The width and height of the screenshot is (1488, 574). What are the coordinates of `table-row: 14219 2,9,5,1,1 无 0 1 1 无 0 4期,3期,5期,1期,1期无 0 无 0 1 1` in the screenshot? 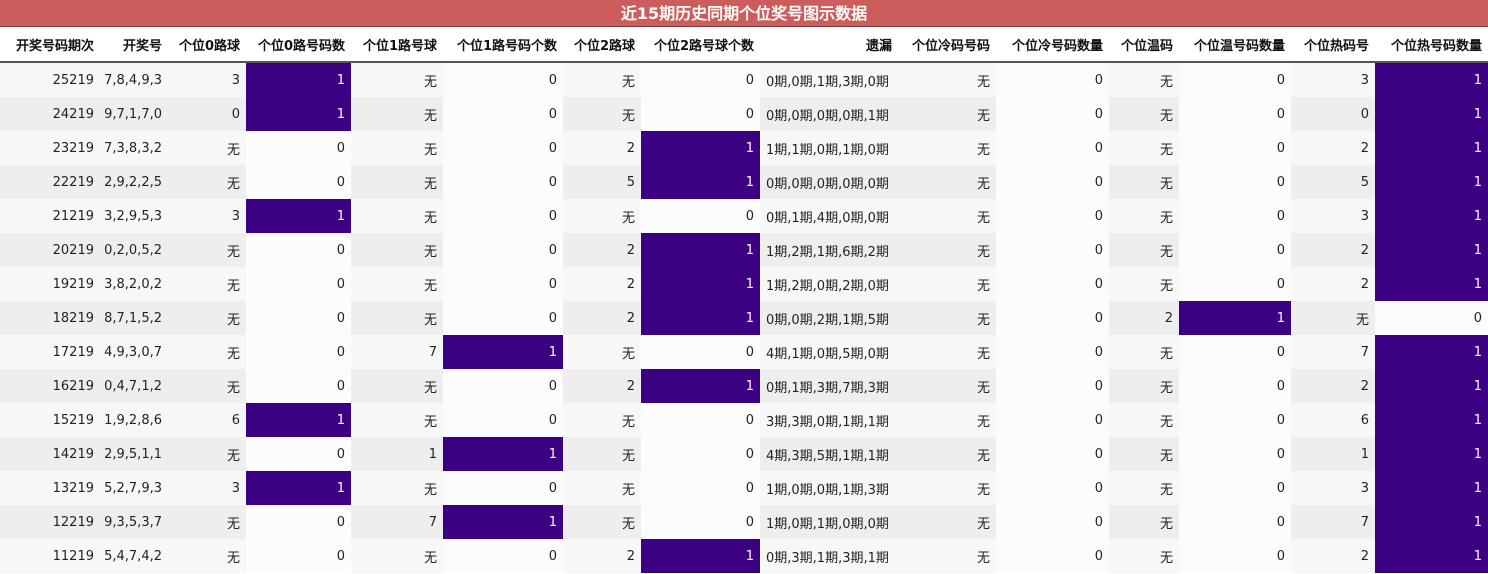 It's located at (744, 454).